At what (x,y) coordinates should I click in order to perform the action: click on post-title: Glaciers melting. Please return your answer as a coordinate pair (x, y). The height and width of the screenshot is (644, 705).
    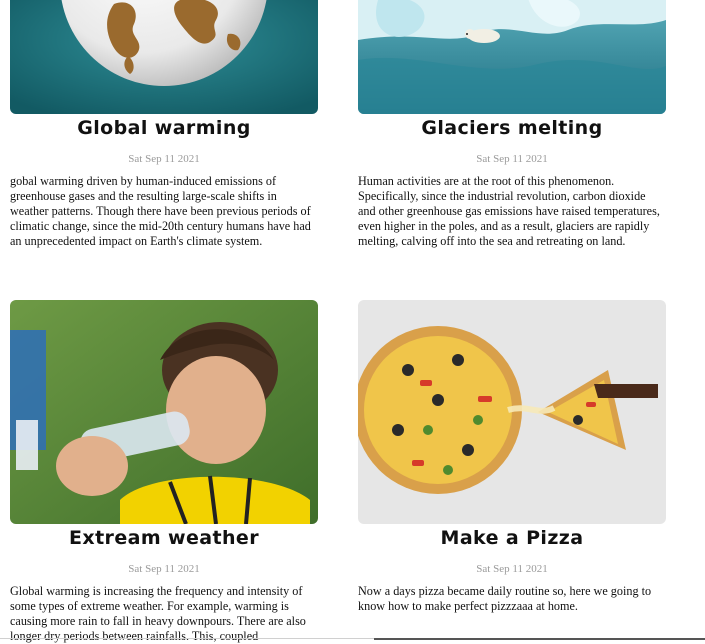
    Looking at the image, I should click on (512, 127).